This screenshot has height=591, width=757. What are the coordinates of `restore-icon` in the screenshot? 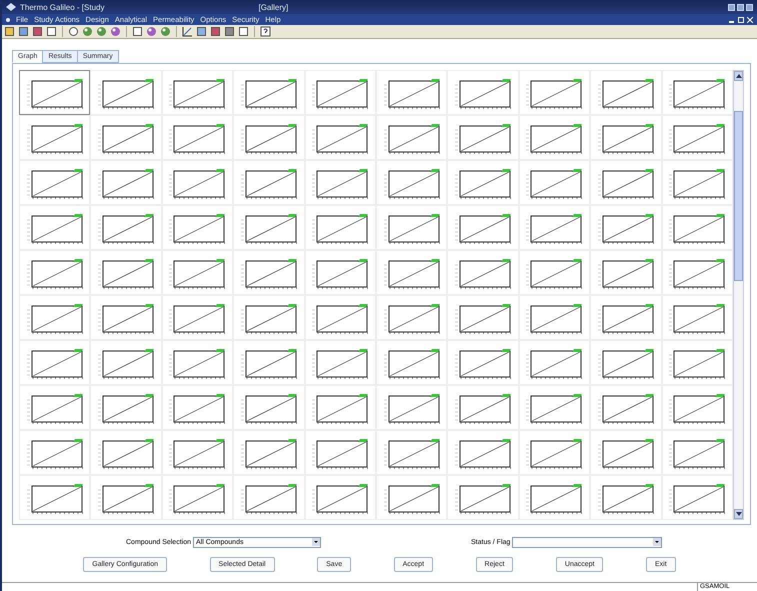 It's located at (741, 19).